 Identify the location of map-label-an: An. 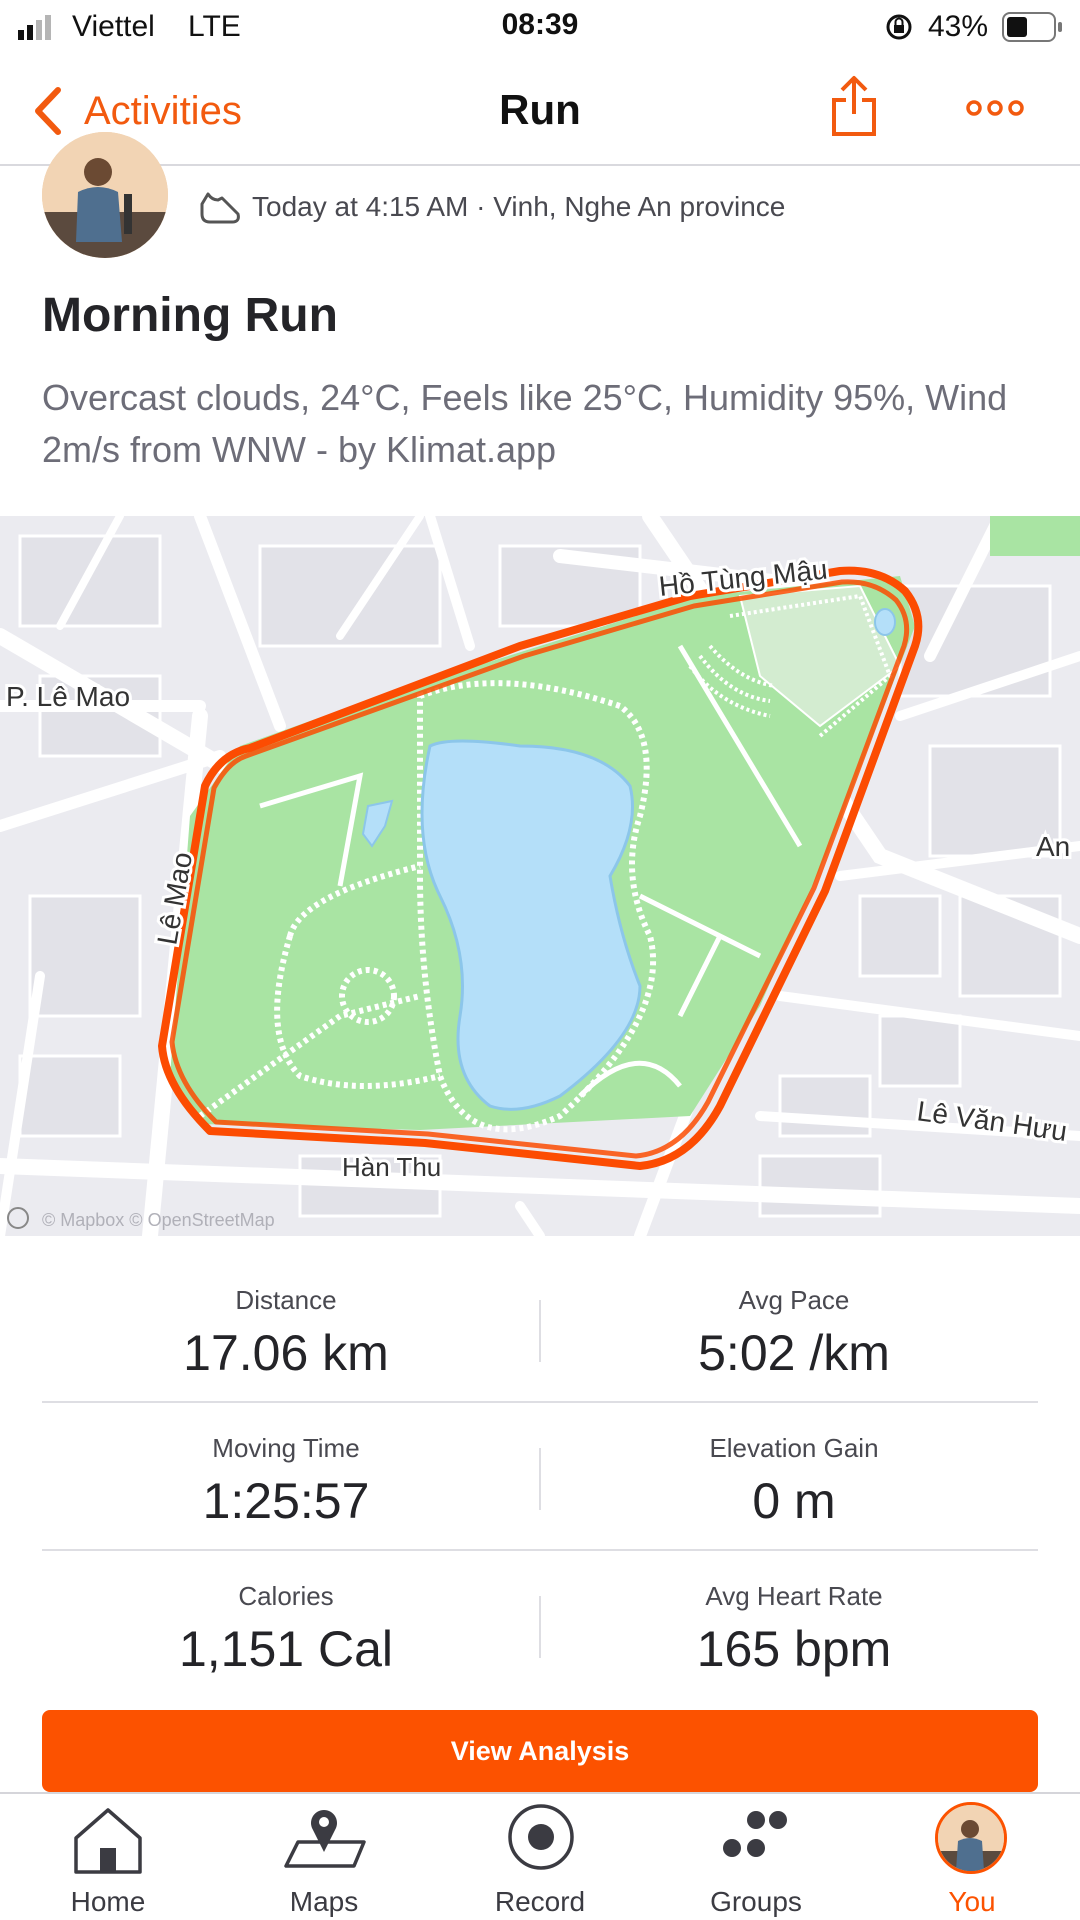
(1053, 846).